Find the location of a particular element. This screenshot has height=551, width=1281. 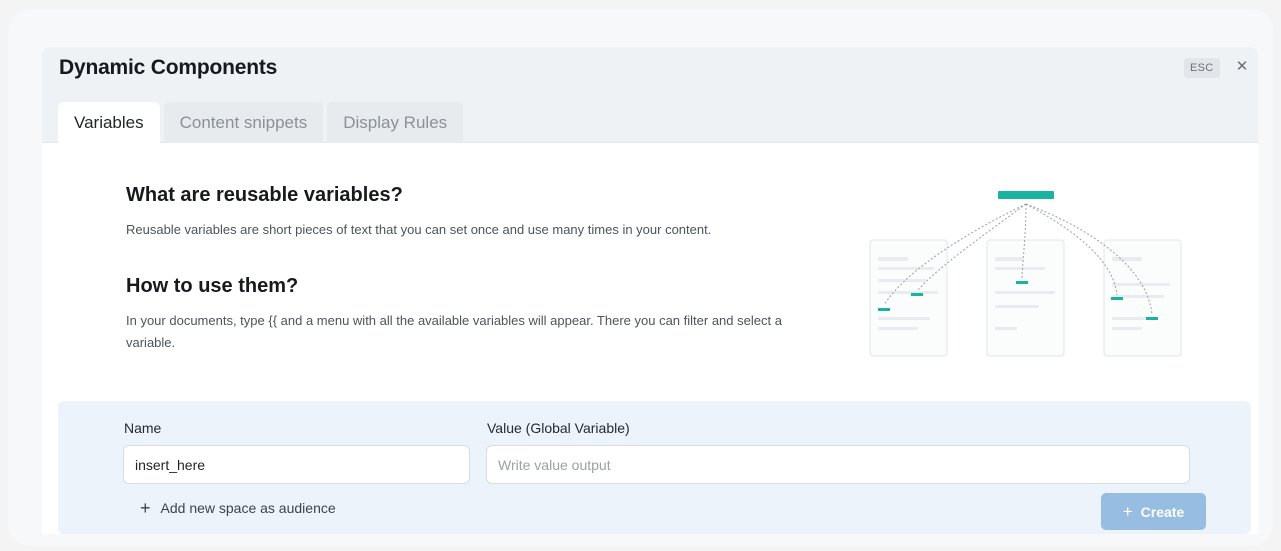

close-icon: ✕ is located at coordinates (1242, 67).